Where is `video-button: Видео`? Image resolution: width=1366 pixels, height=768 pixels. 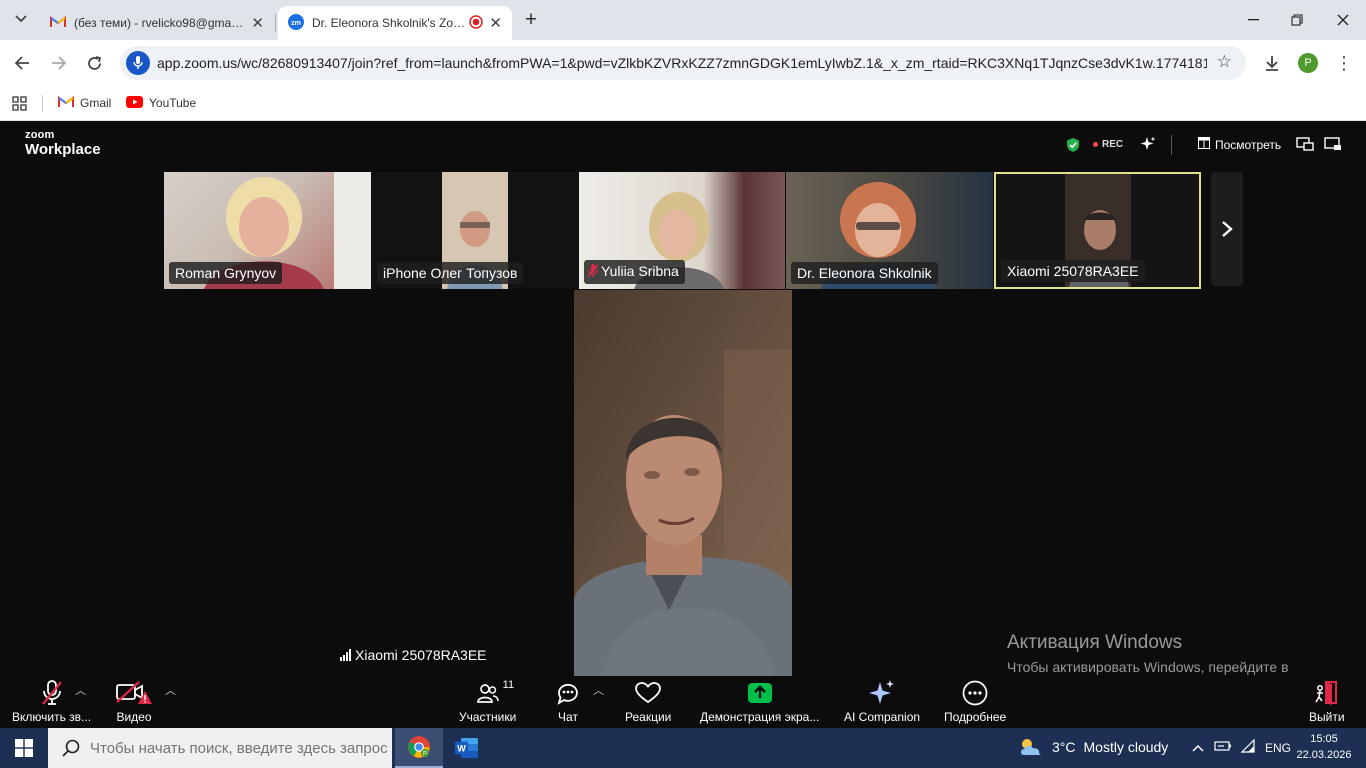 video-button: Видео is located at coordinates (134, 702).